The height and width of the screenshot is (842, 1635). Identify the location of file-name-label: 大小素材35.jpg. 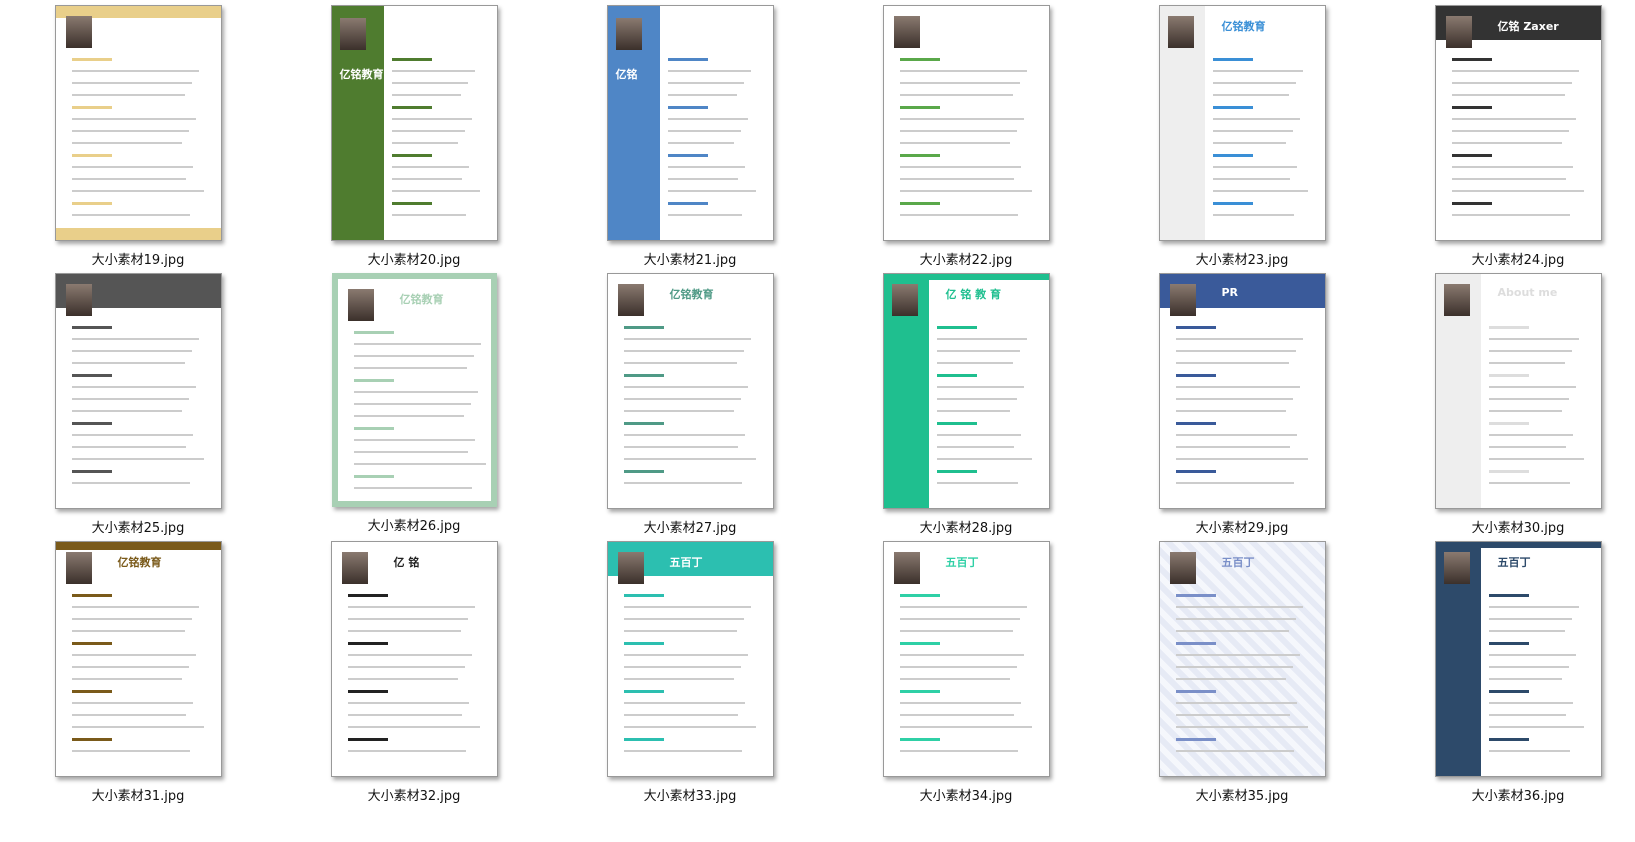
(1242, 794).